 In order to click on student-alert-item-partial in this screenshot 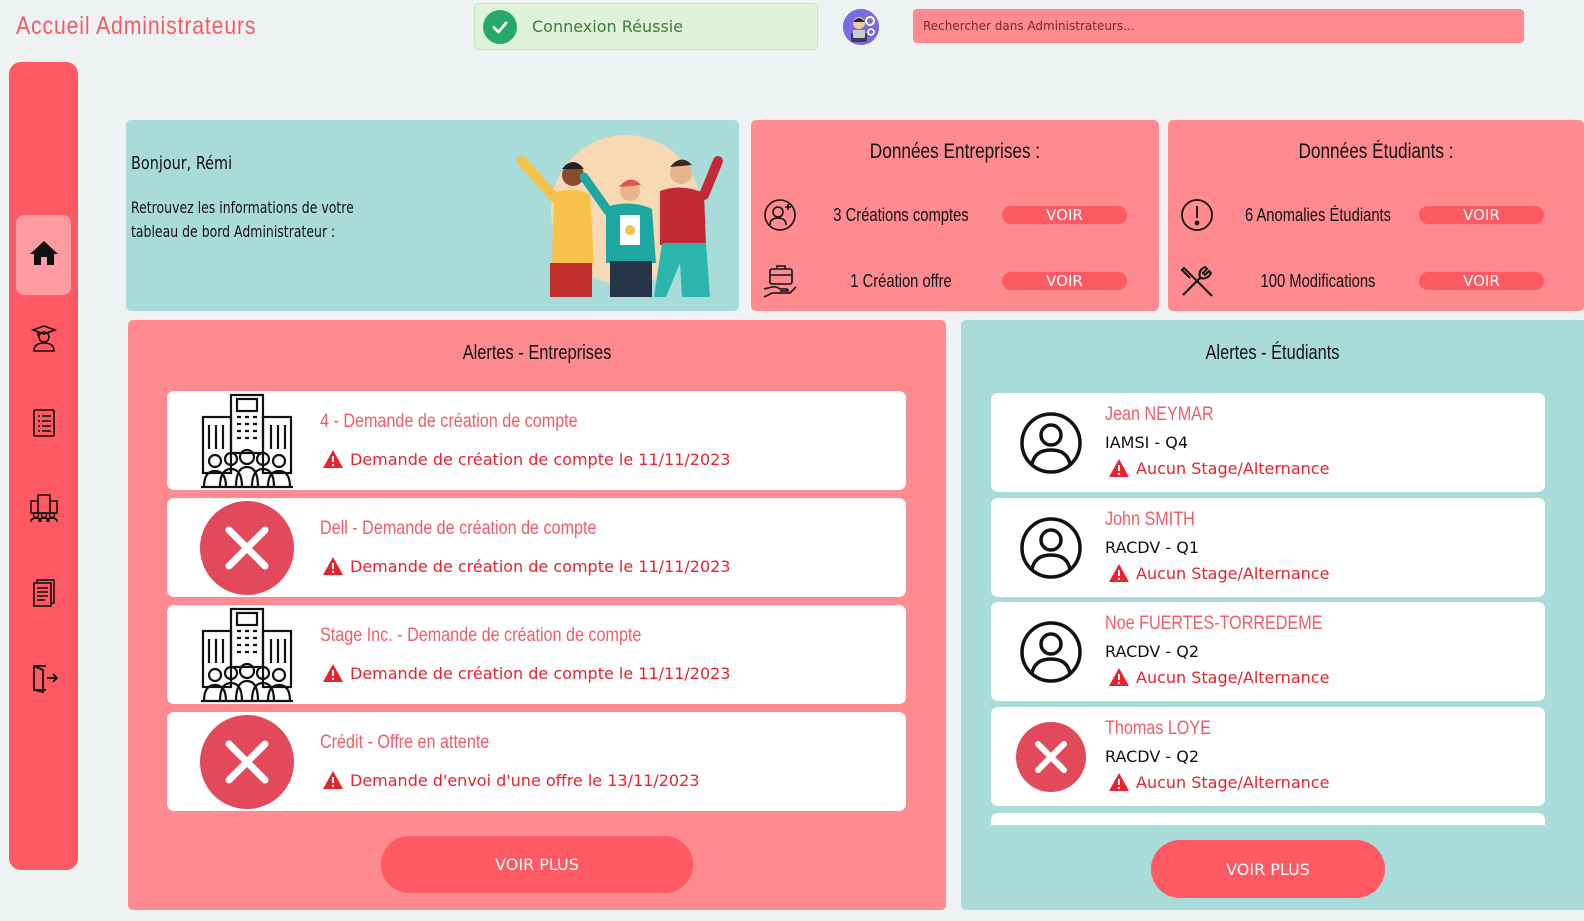, I will do `click(1268, 819)`.